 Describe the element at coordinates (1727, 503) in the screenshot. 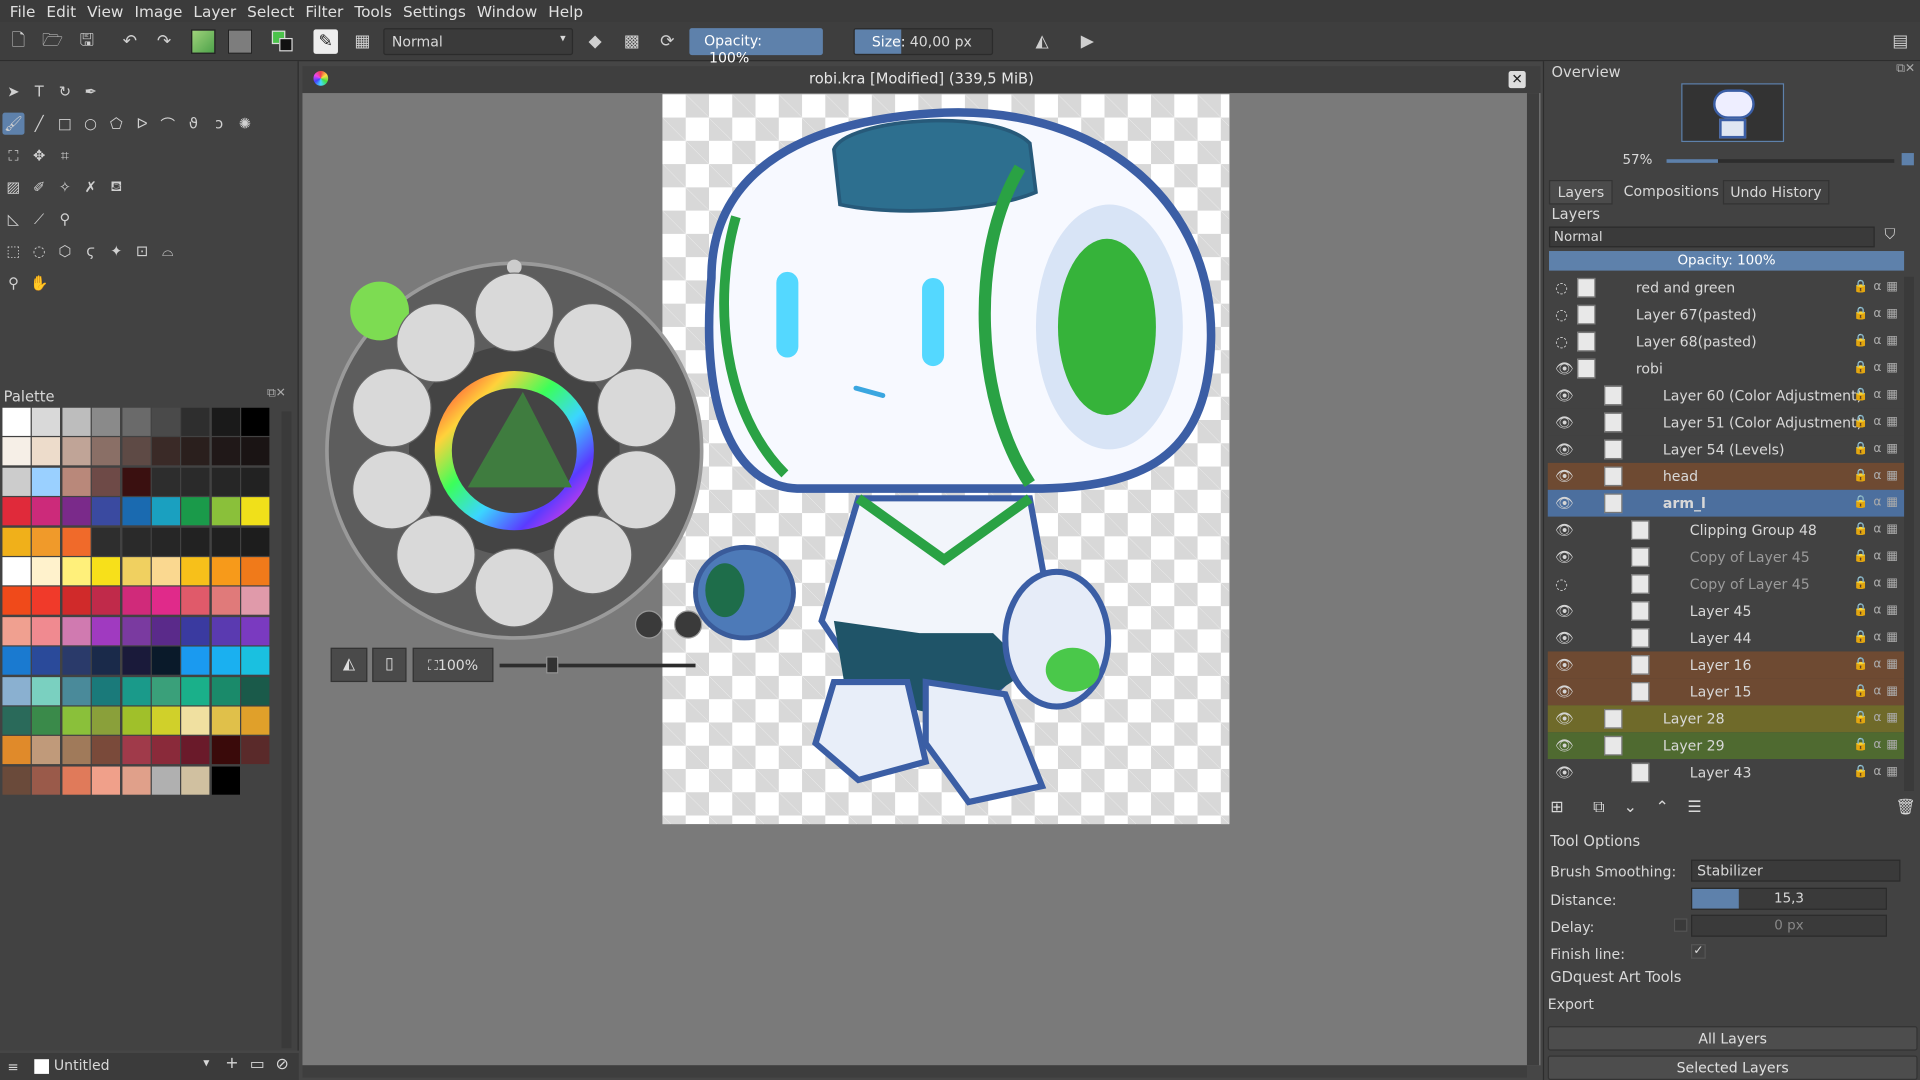

I see `layer-row: 👁 arm_l 🔒α▦` at that location.